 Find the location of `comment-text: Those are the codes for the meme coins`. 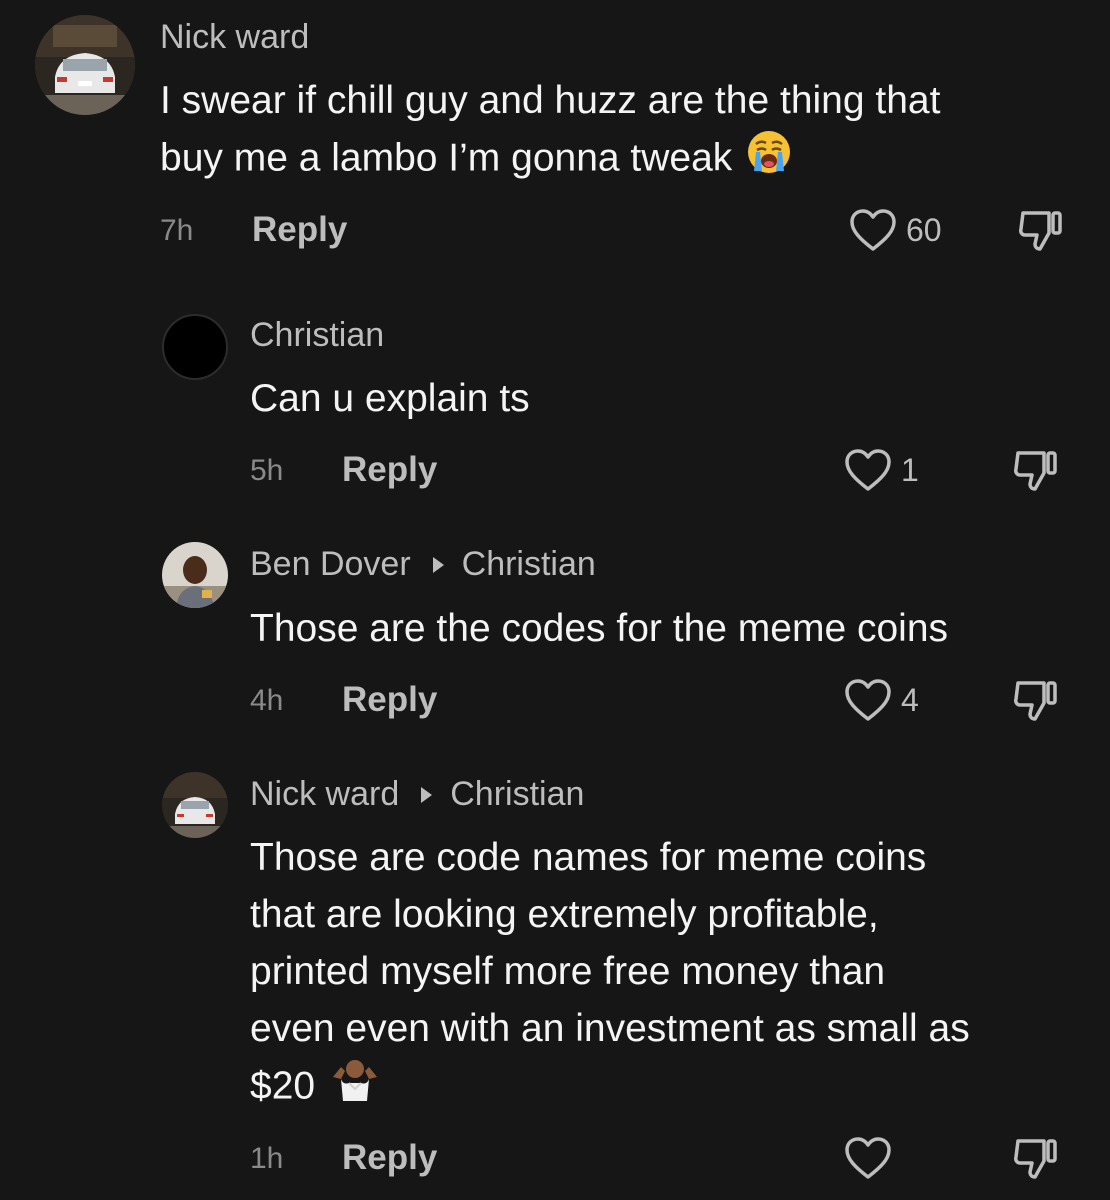

comment-text: Those are the codes for the meme coins is located at coordinates (599, 628).